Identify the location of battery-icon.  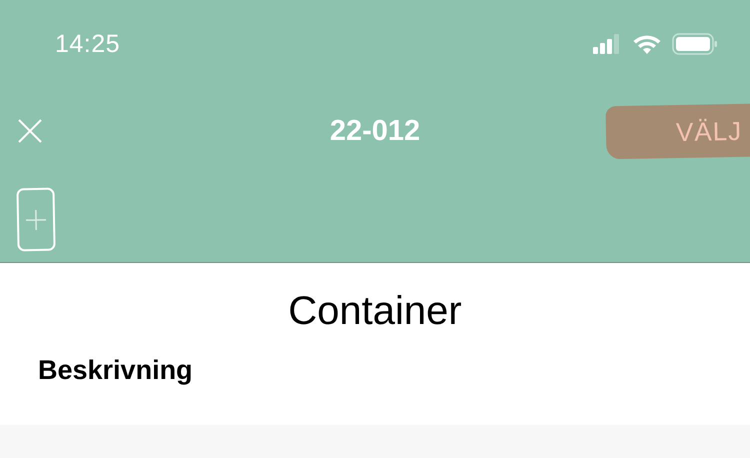
(695, 44).